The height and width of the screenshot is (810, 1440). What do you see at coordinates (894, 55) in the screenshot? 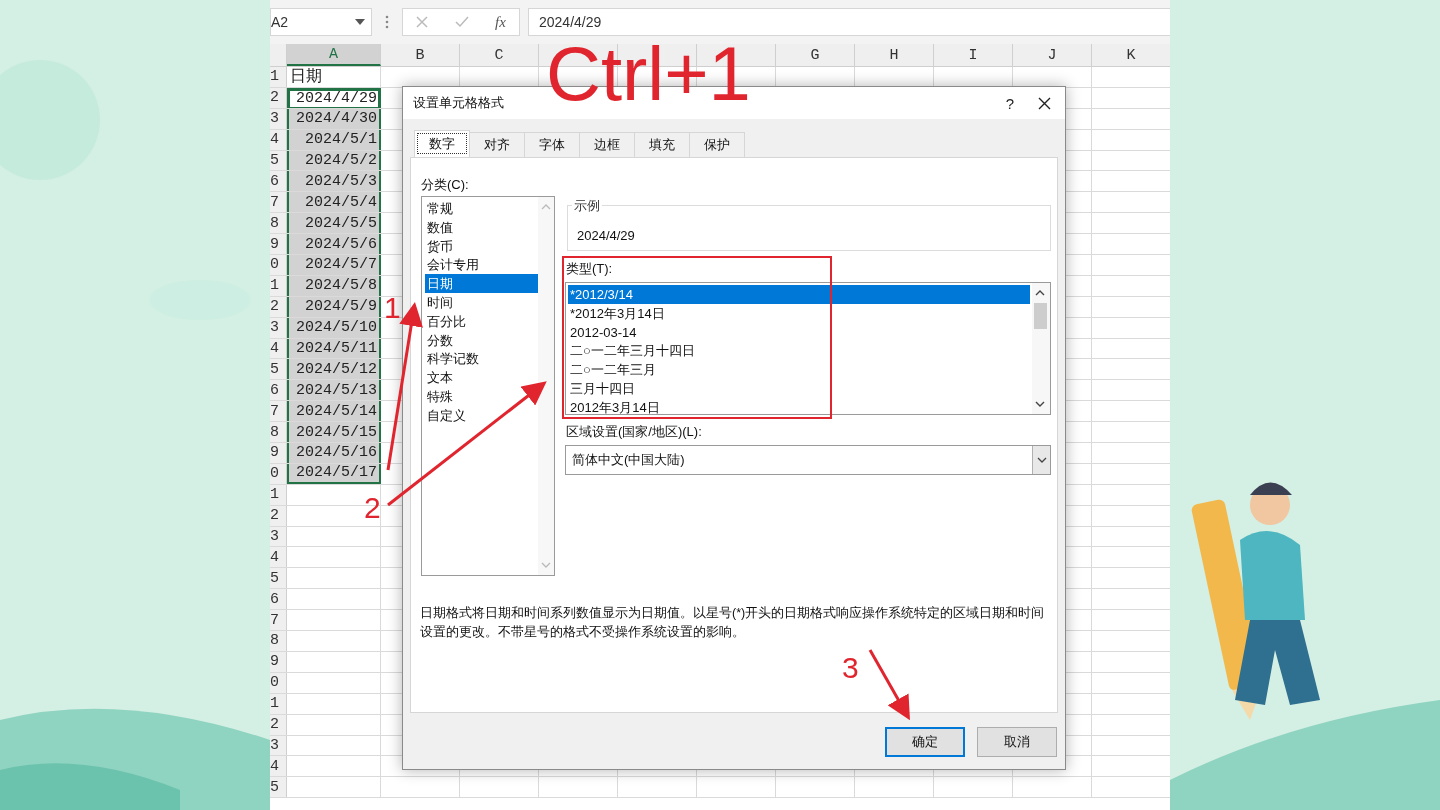
I see `column-header: H` at bounding box center [894, 55].